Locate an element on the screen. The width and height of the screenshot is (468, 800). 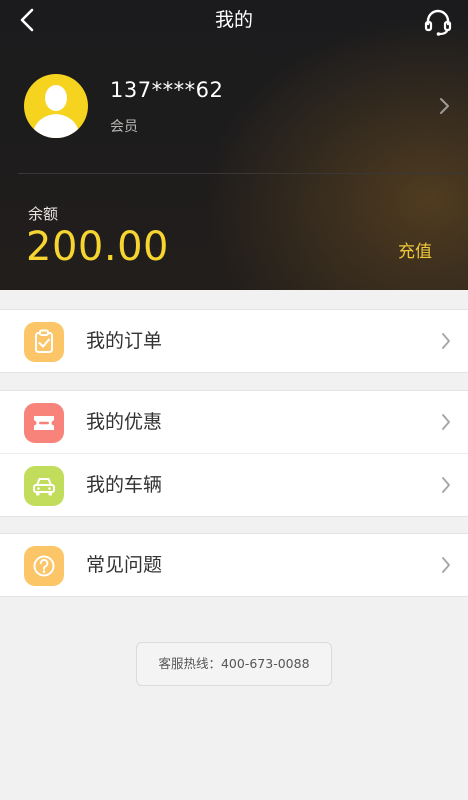
menu-item-label: 我的优惠 is located at coordinates (124, 422).